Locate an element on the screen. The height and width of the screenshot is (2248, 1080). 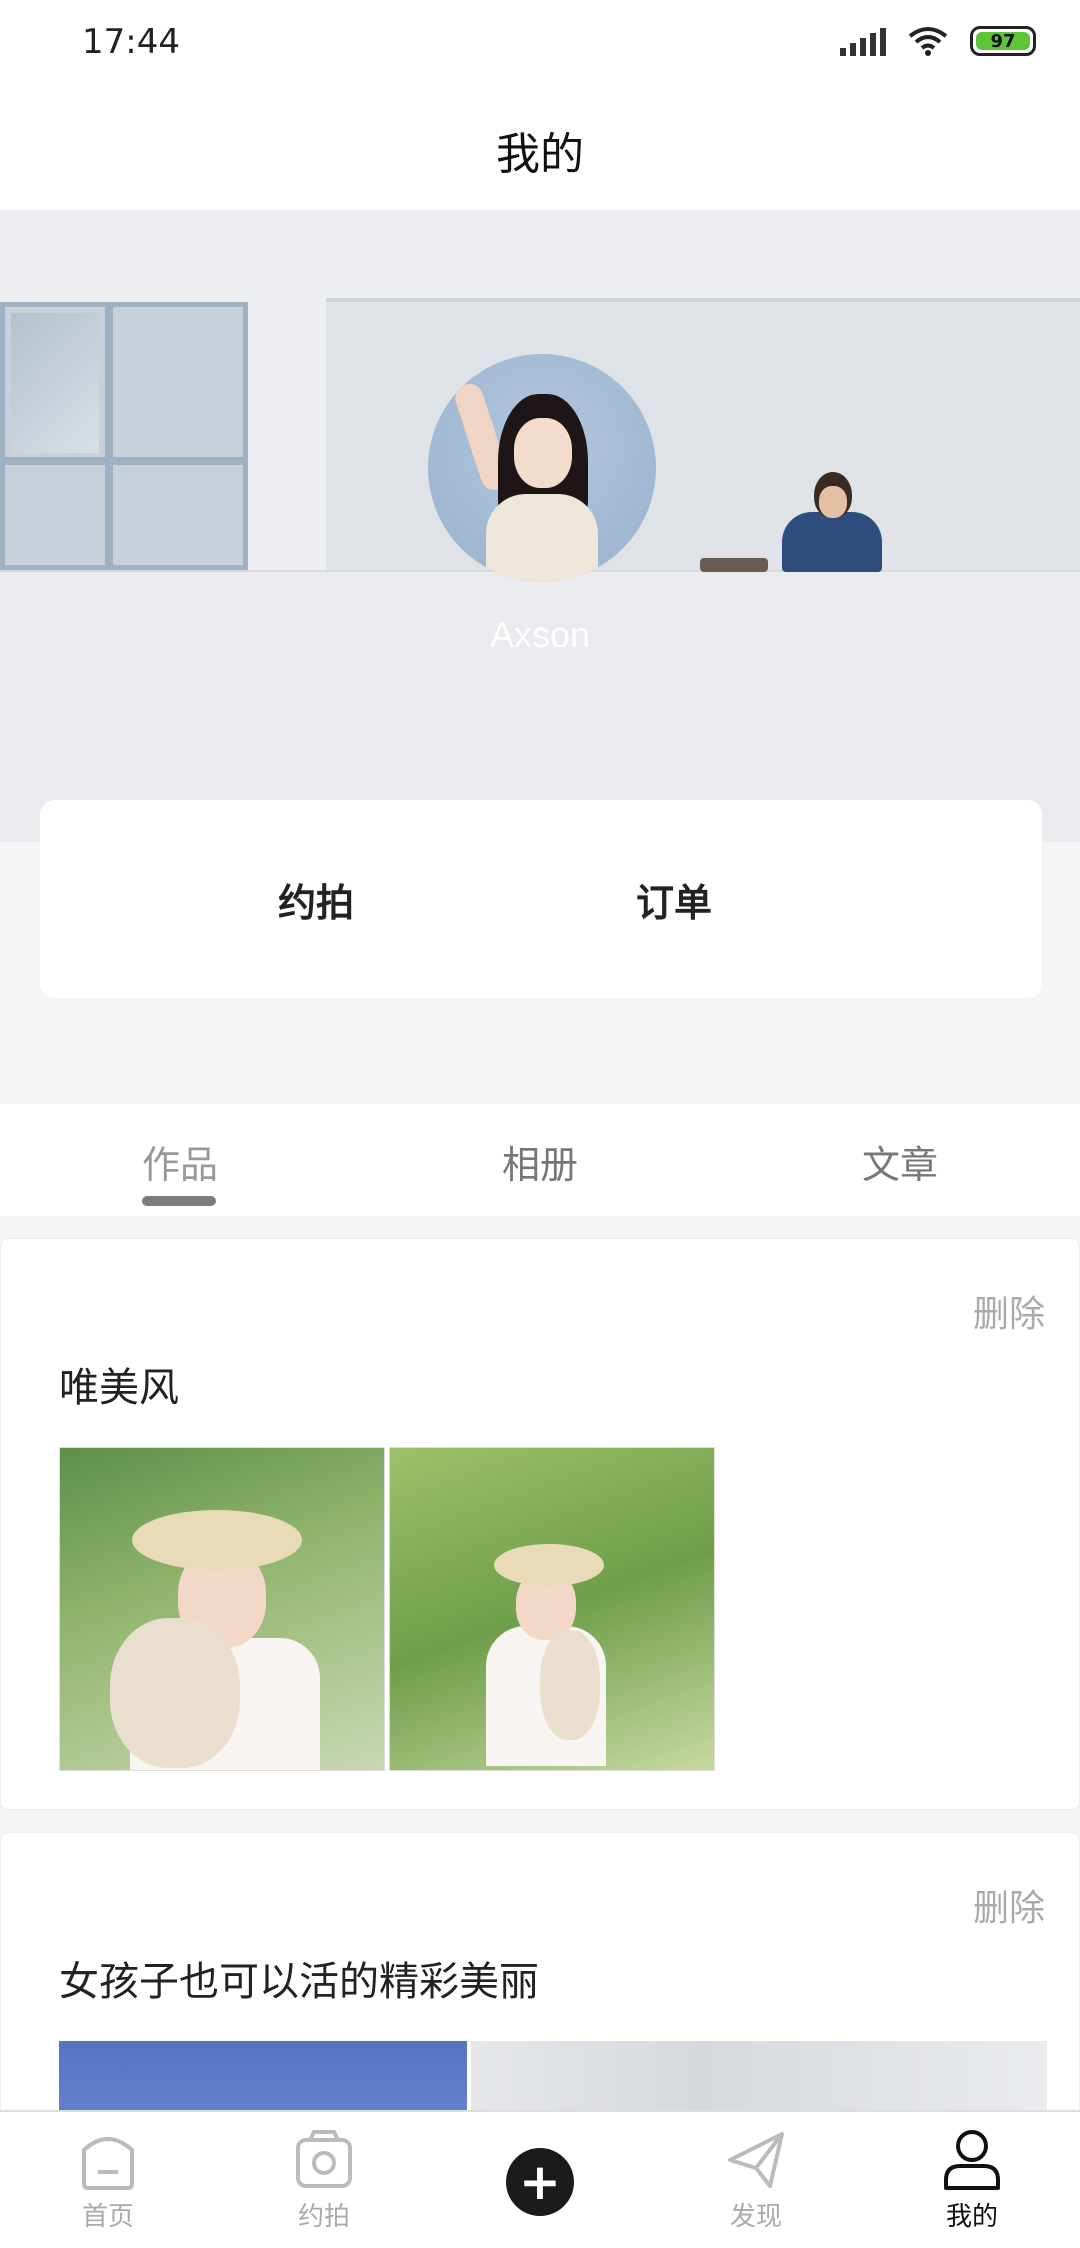
action-card: 约拍 订单 is located at coordinates (541, 899).